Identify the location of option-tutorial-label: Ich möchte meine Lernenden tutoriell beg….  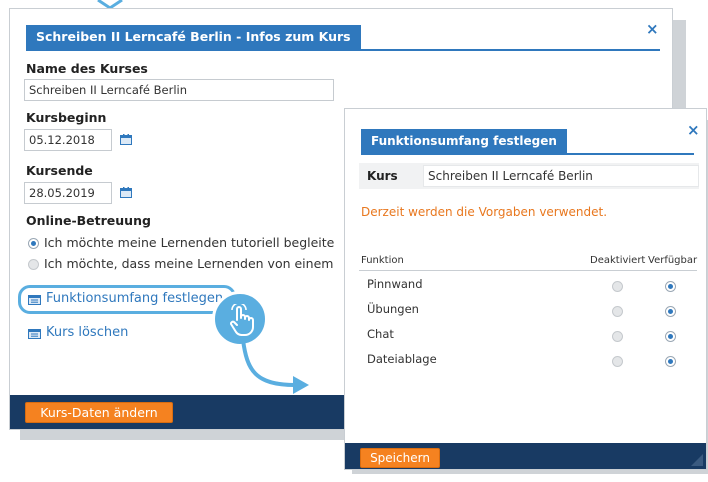
(189, 242).